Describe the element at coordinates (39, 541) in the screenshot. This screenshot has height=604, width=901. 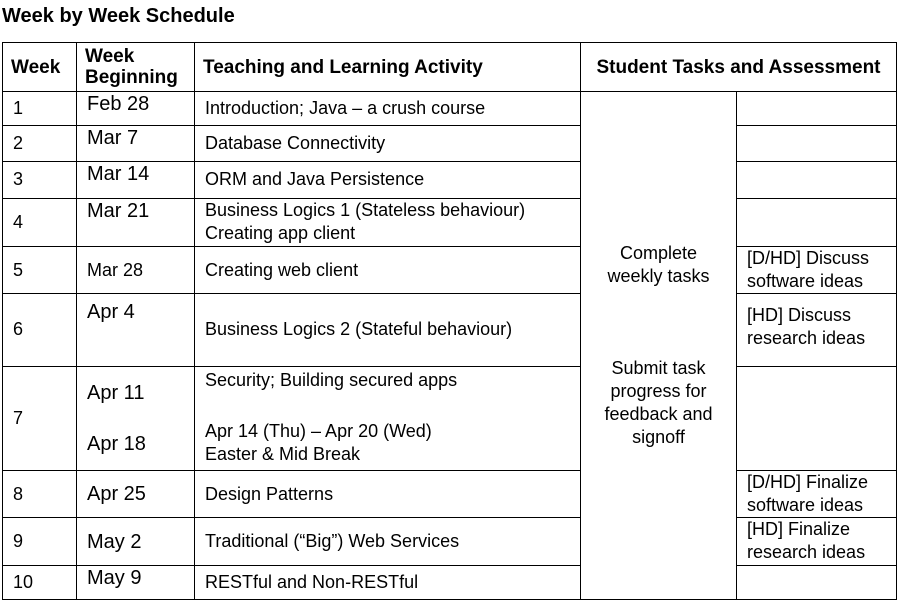
I see `week-number: 9` at that location.